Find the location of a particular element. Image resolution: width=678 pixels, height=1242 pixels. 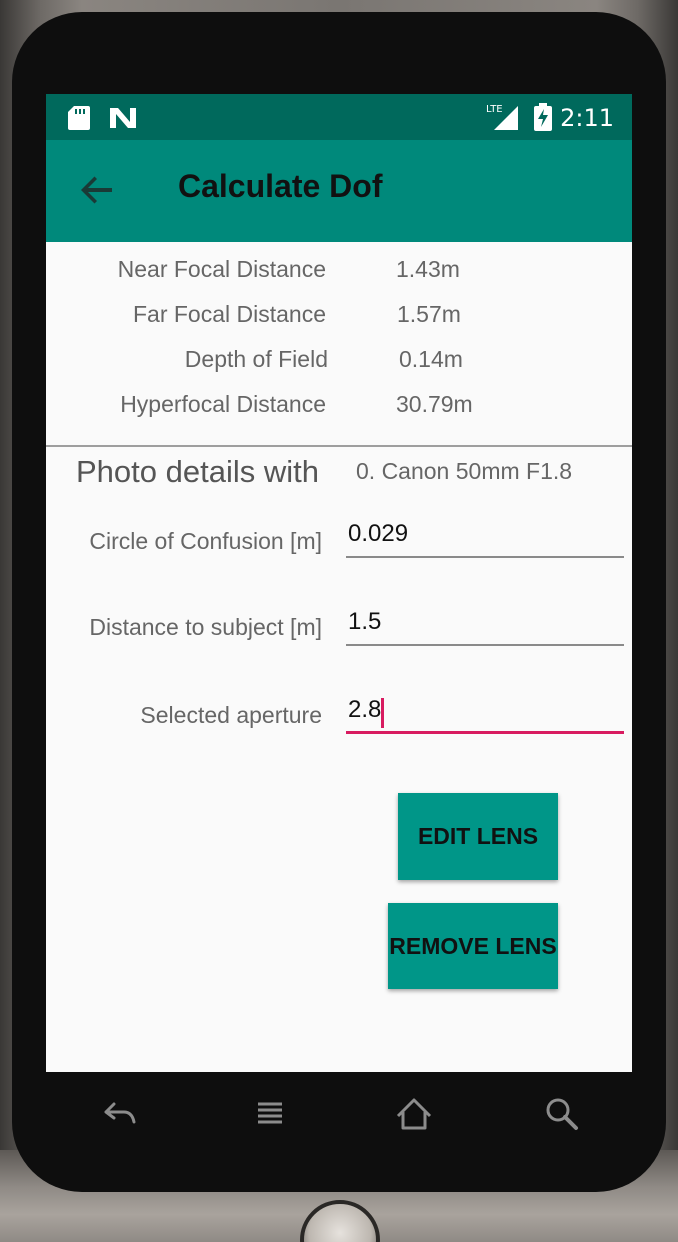

far-focal-label: Far Focal Distance is located at coordinates (229, 314).